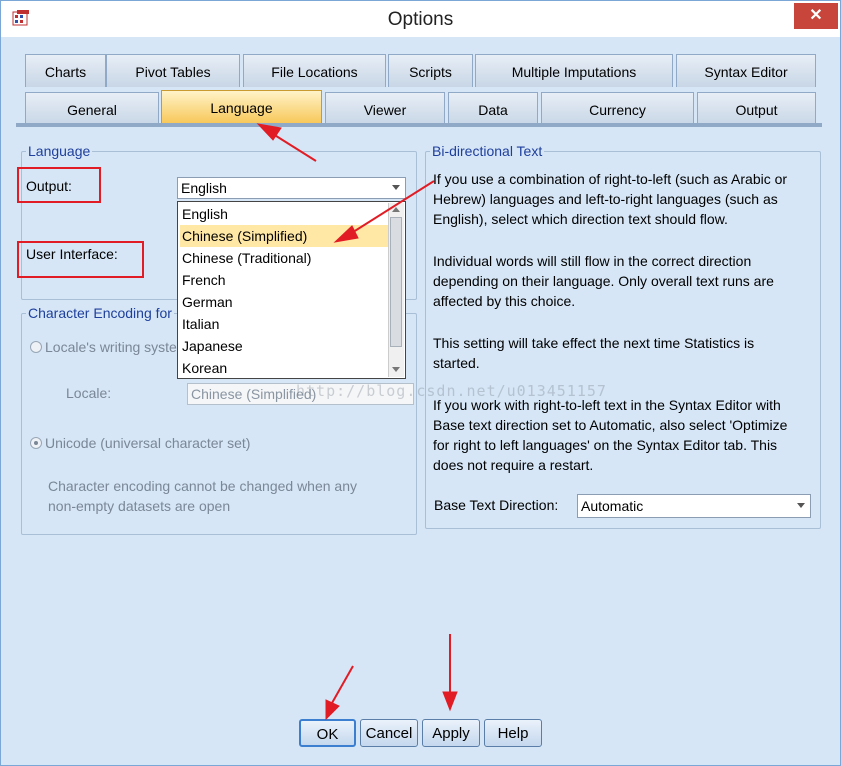  Describe the element at coordinates (451, 391) in the screenshot. I see `watermark: http://blog.csdn.net/u013451157` at that location.